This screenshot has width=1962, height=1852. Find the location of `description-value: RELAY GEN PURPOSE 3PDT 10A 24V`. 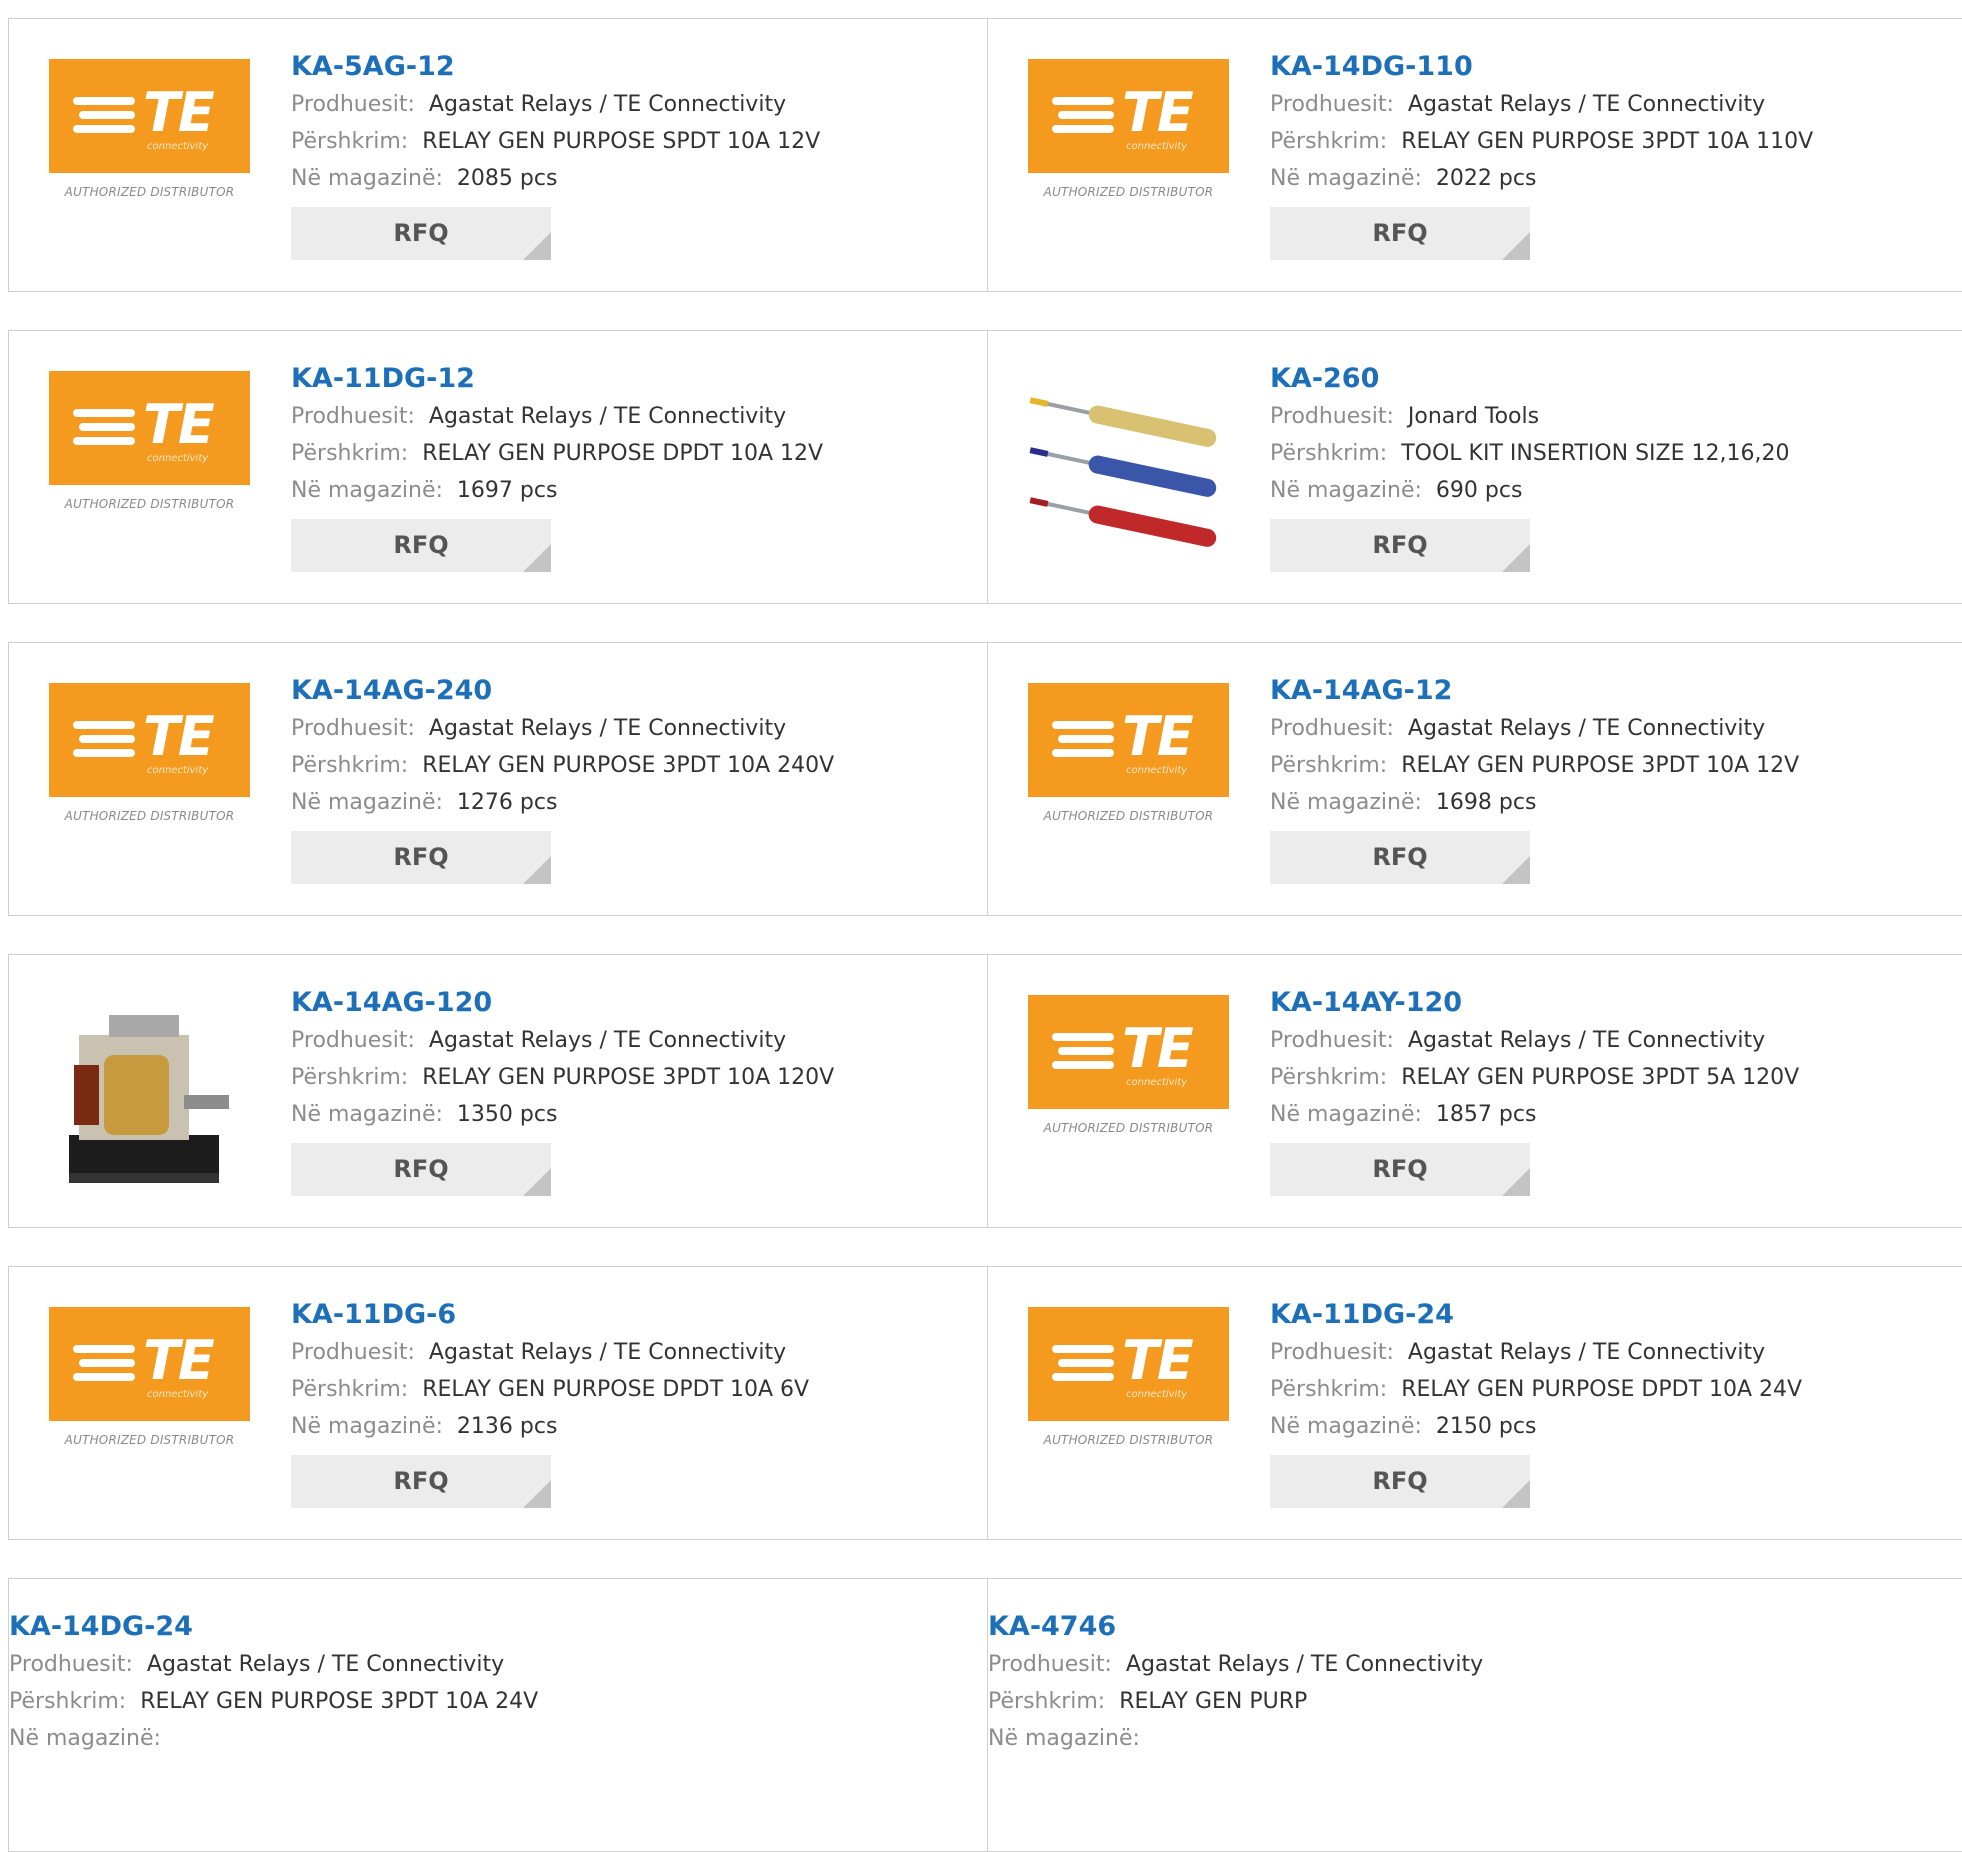

description-value: RELAY GEN PURPOSE 3PDT 10A 24V is located at coordinates (339, 1701).